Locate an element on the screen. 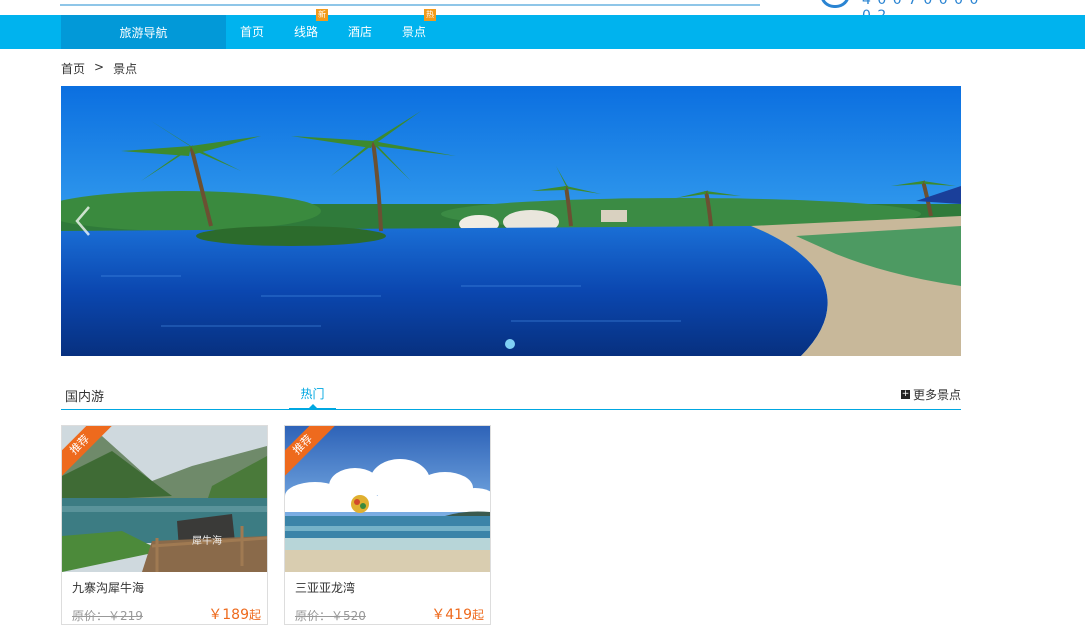 The height and width of the screenshot is (627, 1085). tab-label: 热门 is located at coordinates (312, 394).